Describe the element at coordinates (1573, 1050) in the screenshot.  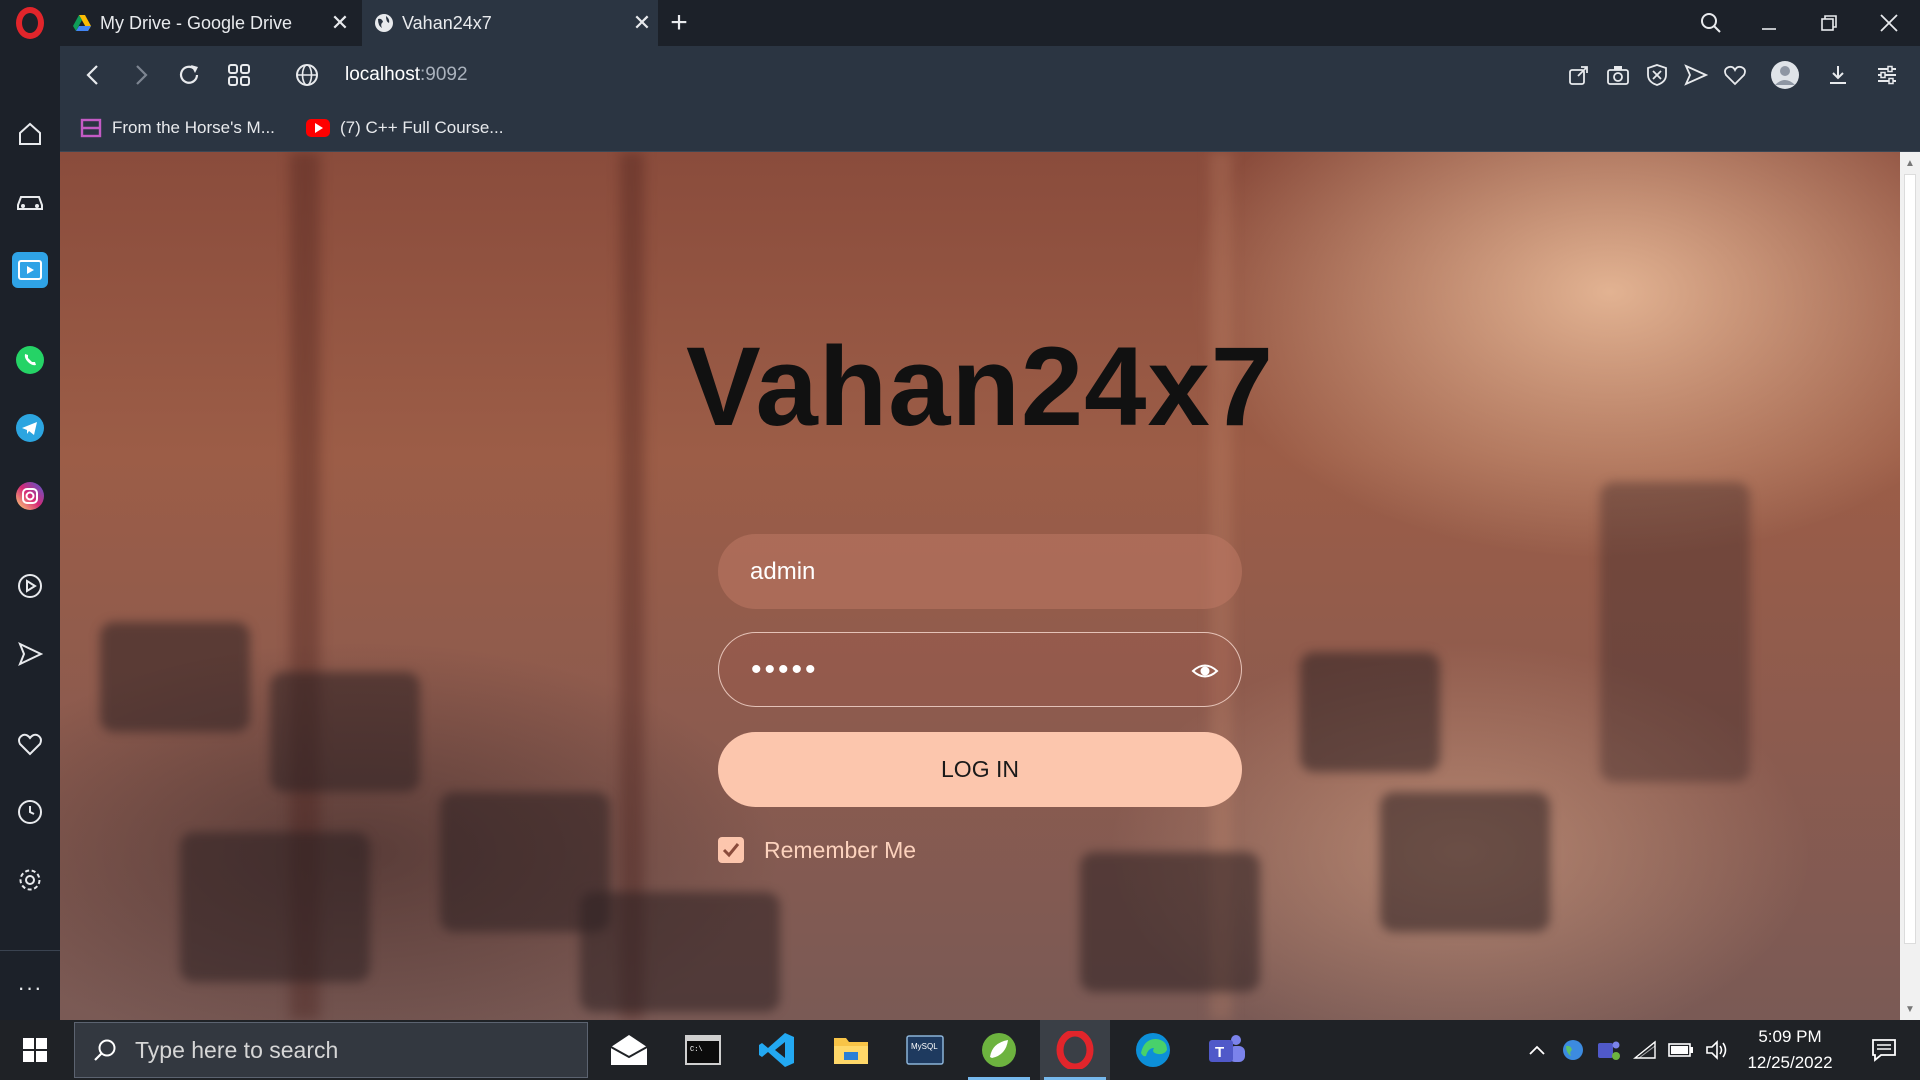
I see `globe-tray-icon` at that location.